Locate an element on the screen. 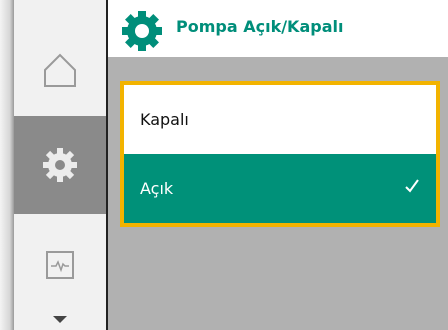 Image resolution: width=448 pixels, height=330 pixels. page-title: Pompa Açık/Kapalı is located at coordinates (260, 26).